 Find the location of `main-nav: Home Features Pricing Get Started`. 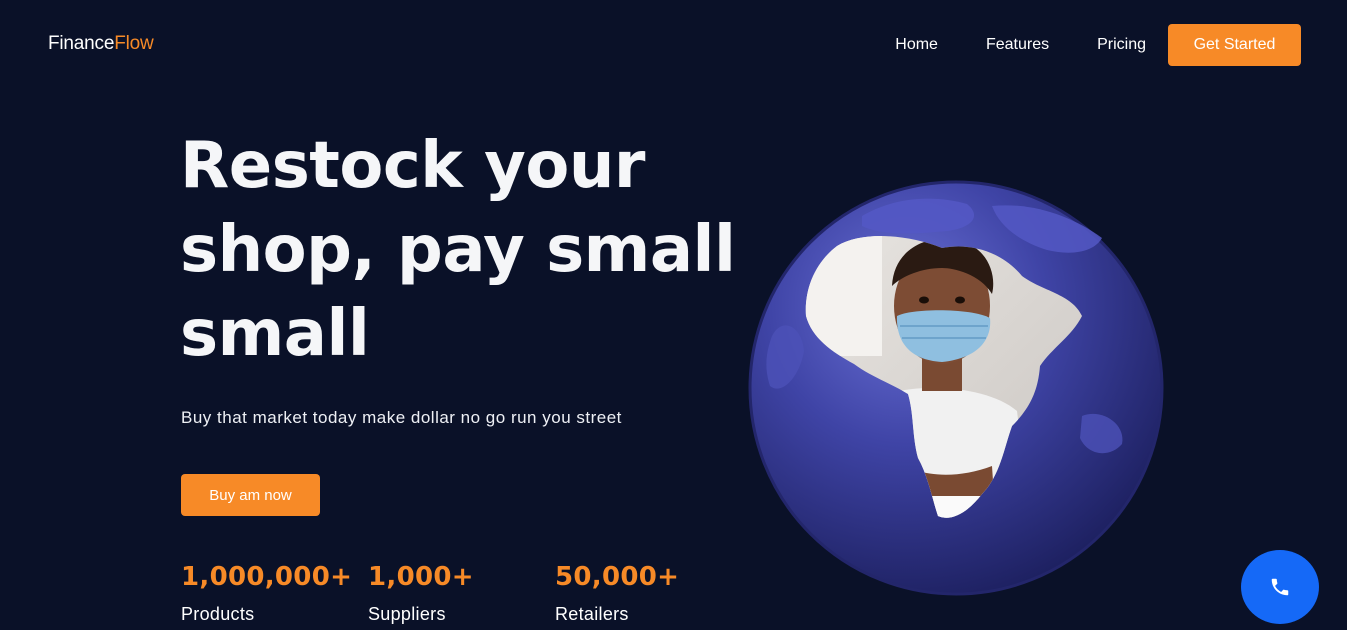

main-nav: Home Features Pricing Get Started is located at coordinates (1098, 45).